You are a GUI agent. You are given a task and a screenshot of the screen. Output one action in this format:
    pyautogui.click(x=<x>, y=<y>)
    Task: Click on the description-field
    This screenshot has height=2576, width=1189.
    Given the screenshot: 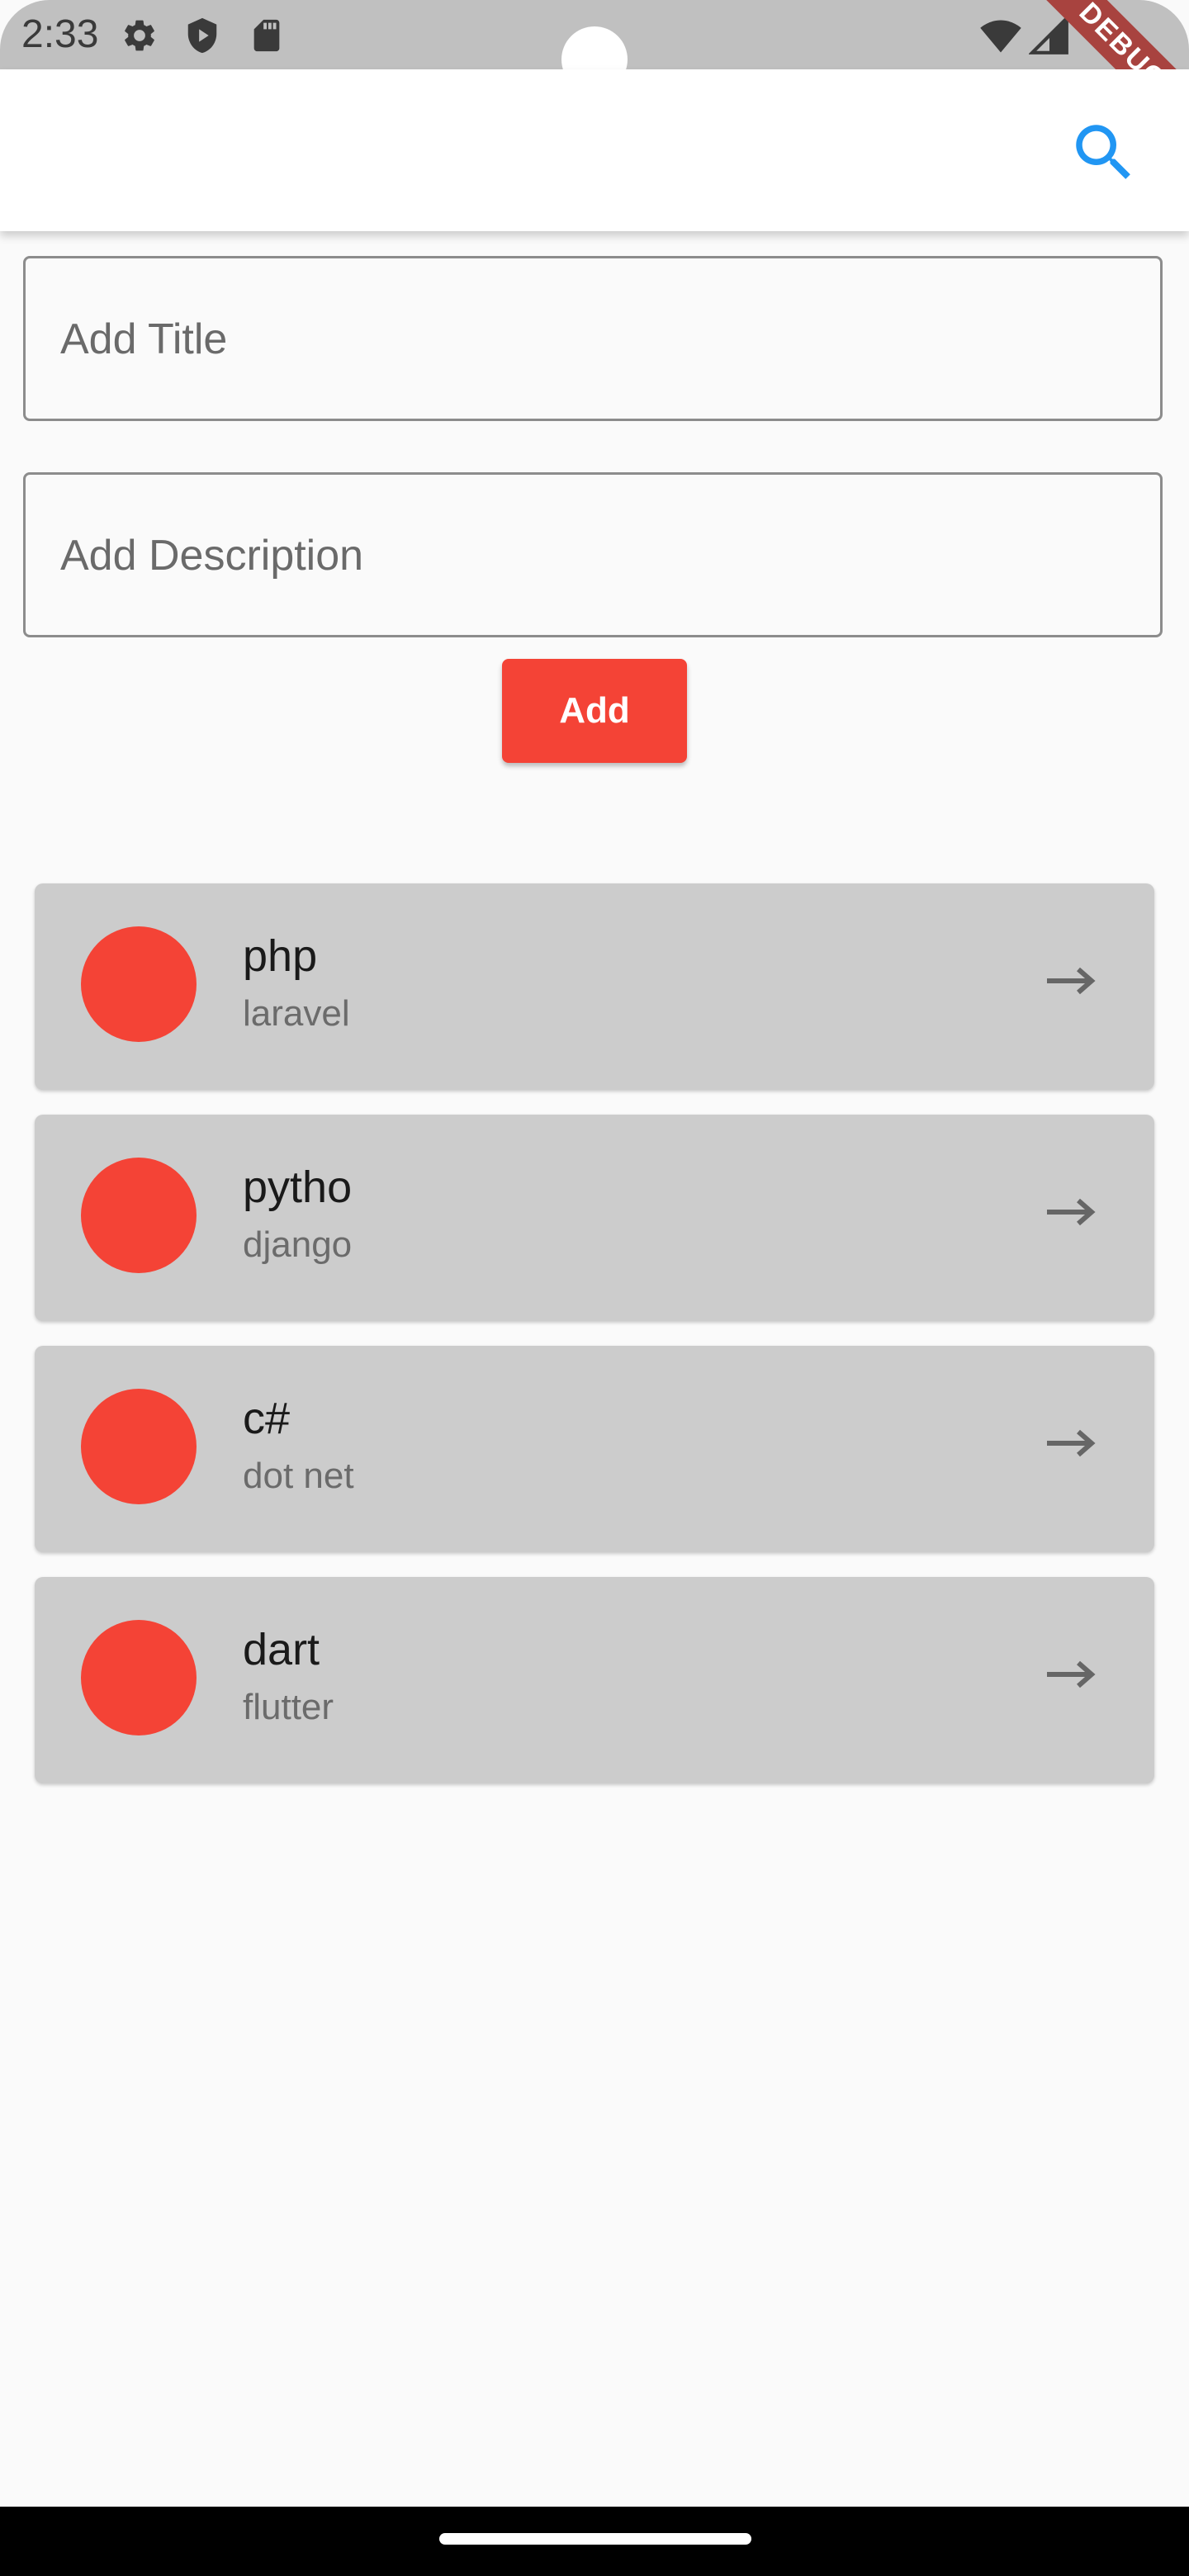 What is the action you would take?
    pyautogui.click(x=593, y=554)
    